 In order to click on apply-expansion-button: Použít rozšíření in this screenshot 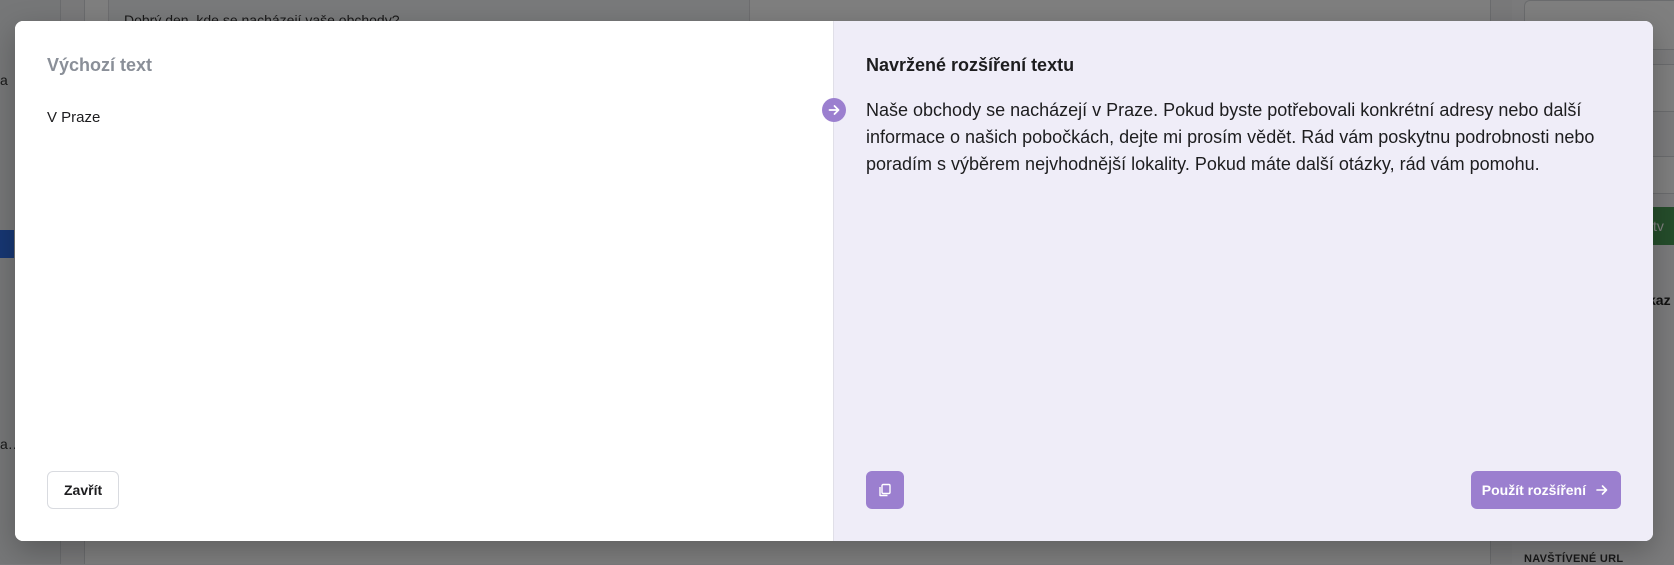, I will do `click(1545, 490)`.